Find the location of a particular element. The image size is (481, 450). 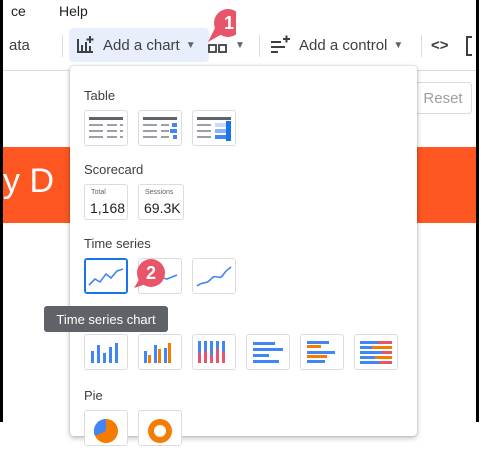

add-data-label: ata is located at coordinates (19, 45).